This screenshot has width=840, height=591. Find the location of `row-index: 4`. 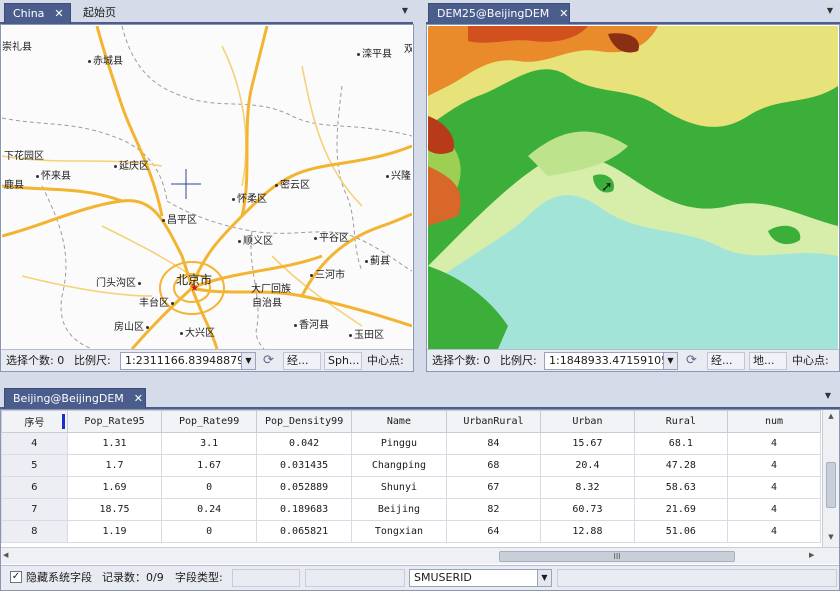

row-index: 4 is located at coordinates (34, 443).